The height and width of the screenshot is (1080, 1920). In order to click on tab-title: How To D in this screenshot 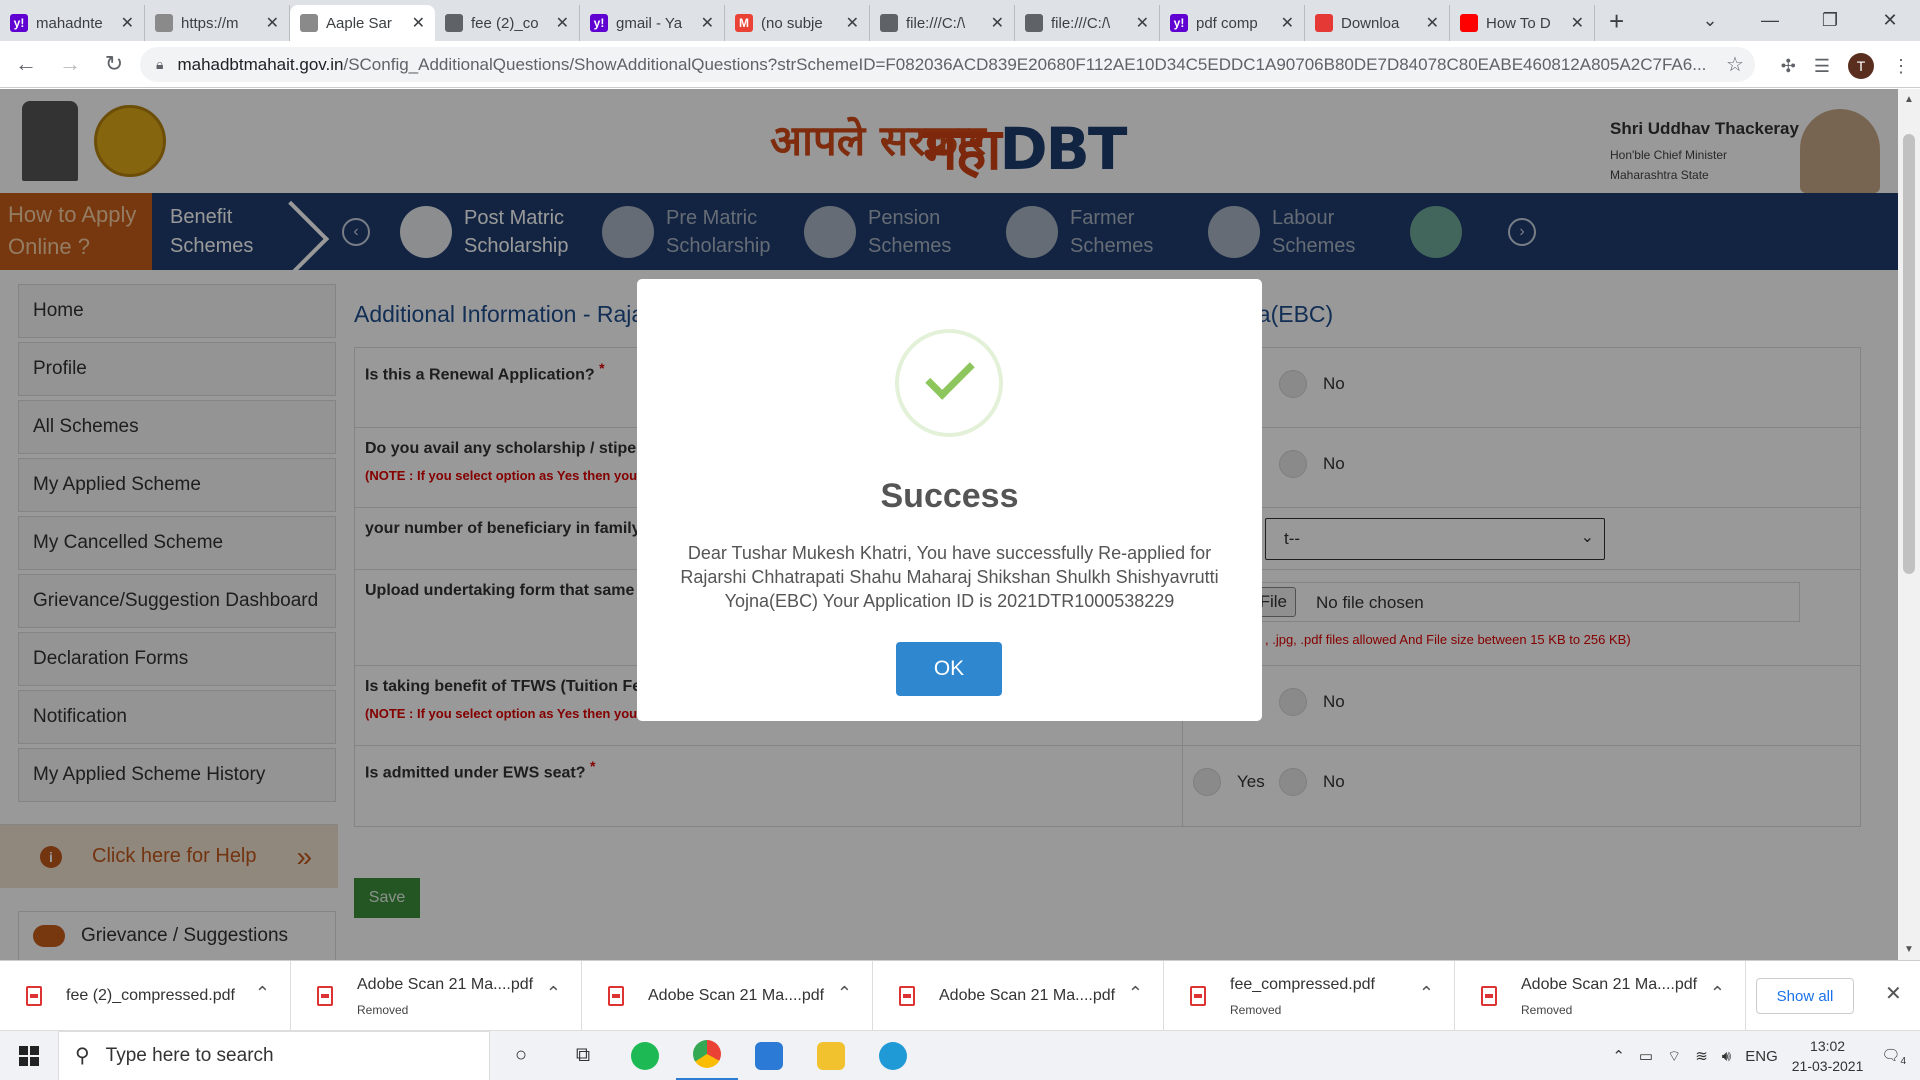, I will do `click(1518, 23)`.